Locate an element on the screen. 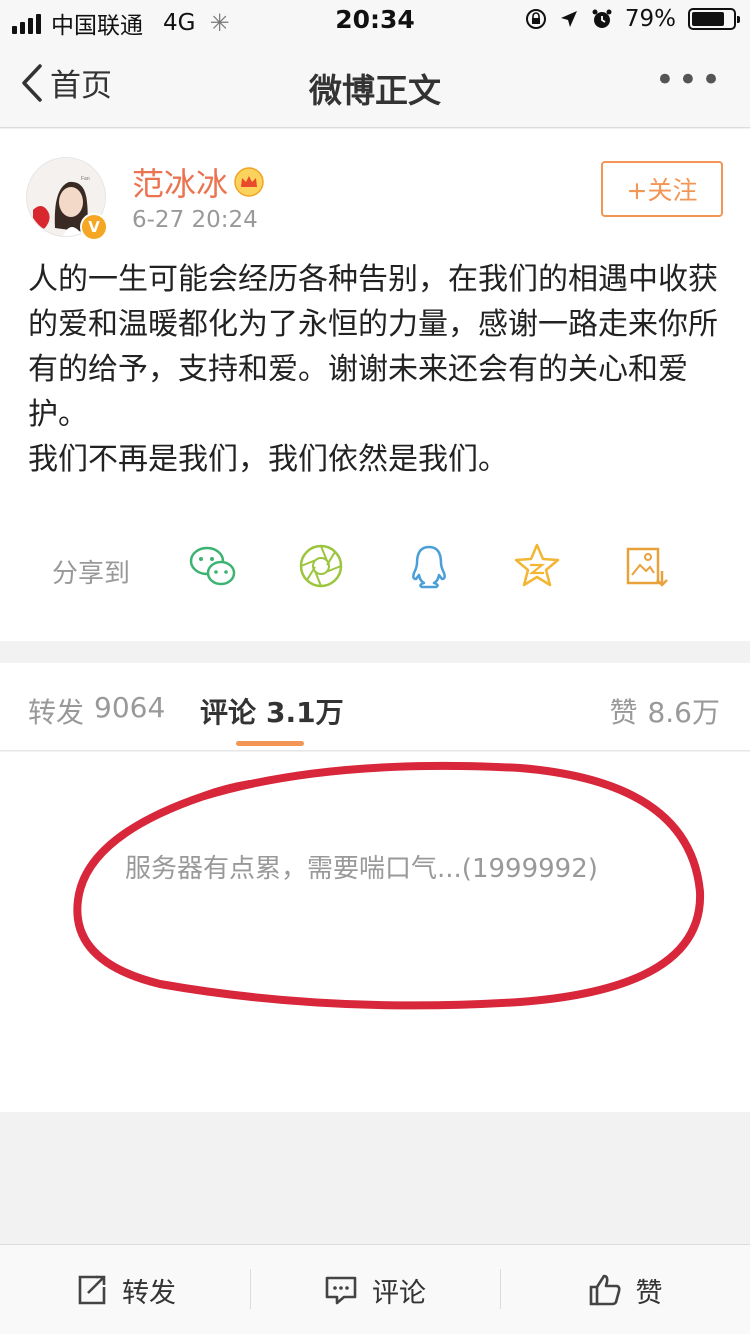 The width and height of the screenshot is (750, 1334). tab-comment: 评论 3.1万 is located at coordinates (272, 711).